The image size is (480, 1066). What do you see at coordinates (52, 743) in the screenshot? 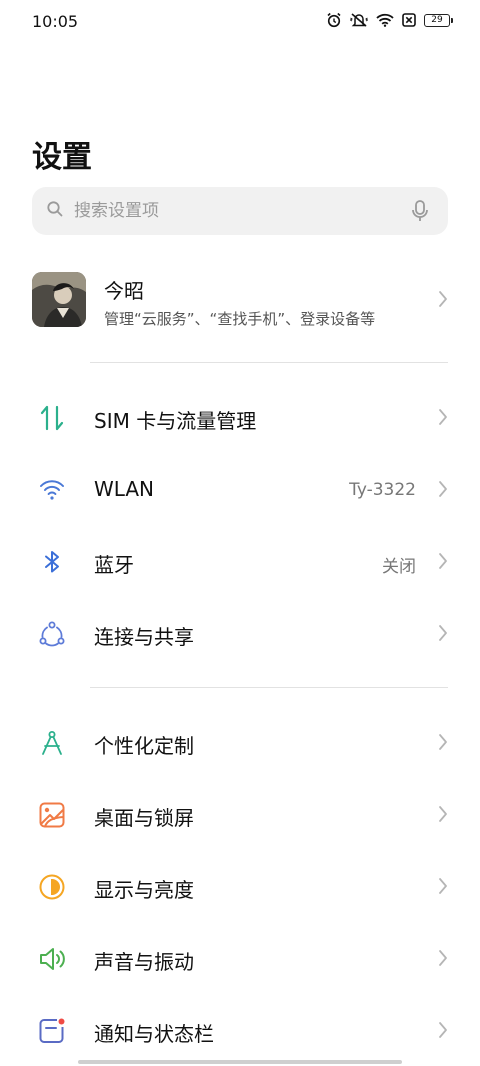
I see `personalize-icon` at bounding box center [52, 743].